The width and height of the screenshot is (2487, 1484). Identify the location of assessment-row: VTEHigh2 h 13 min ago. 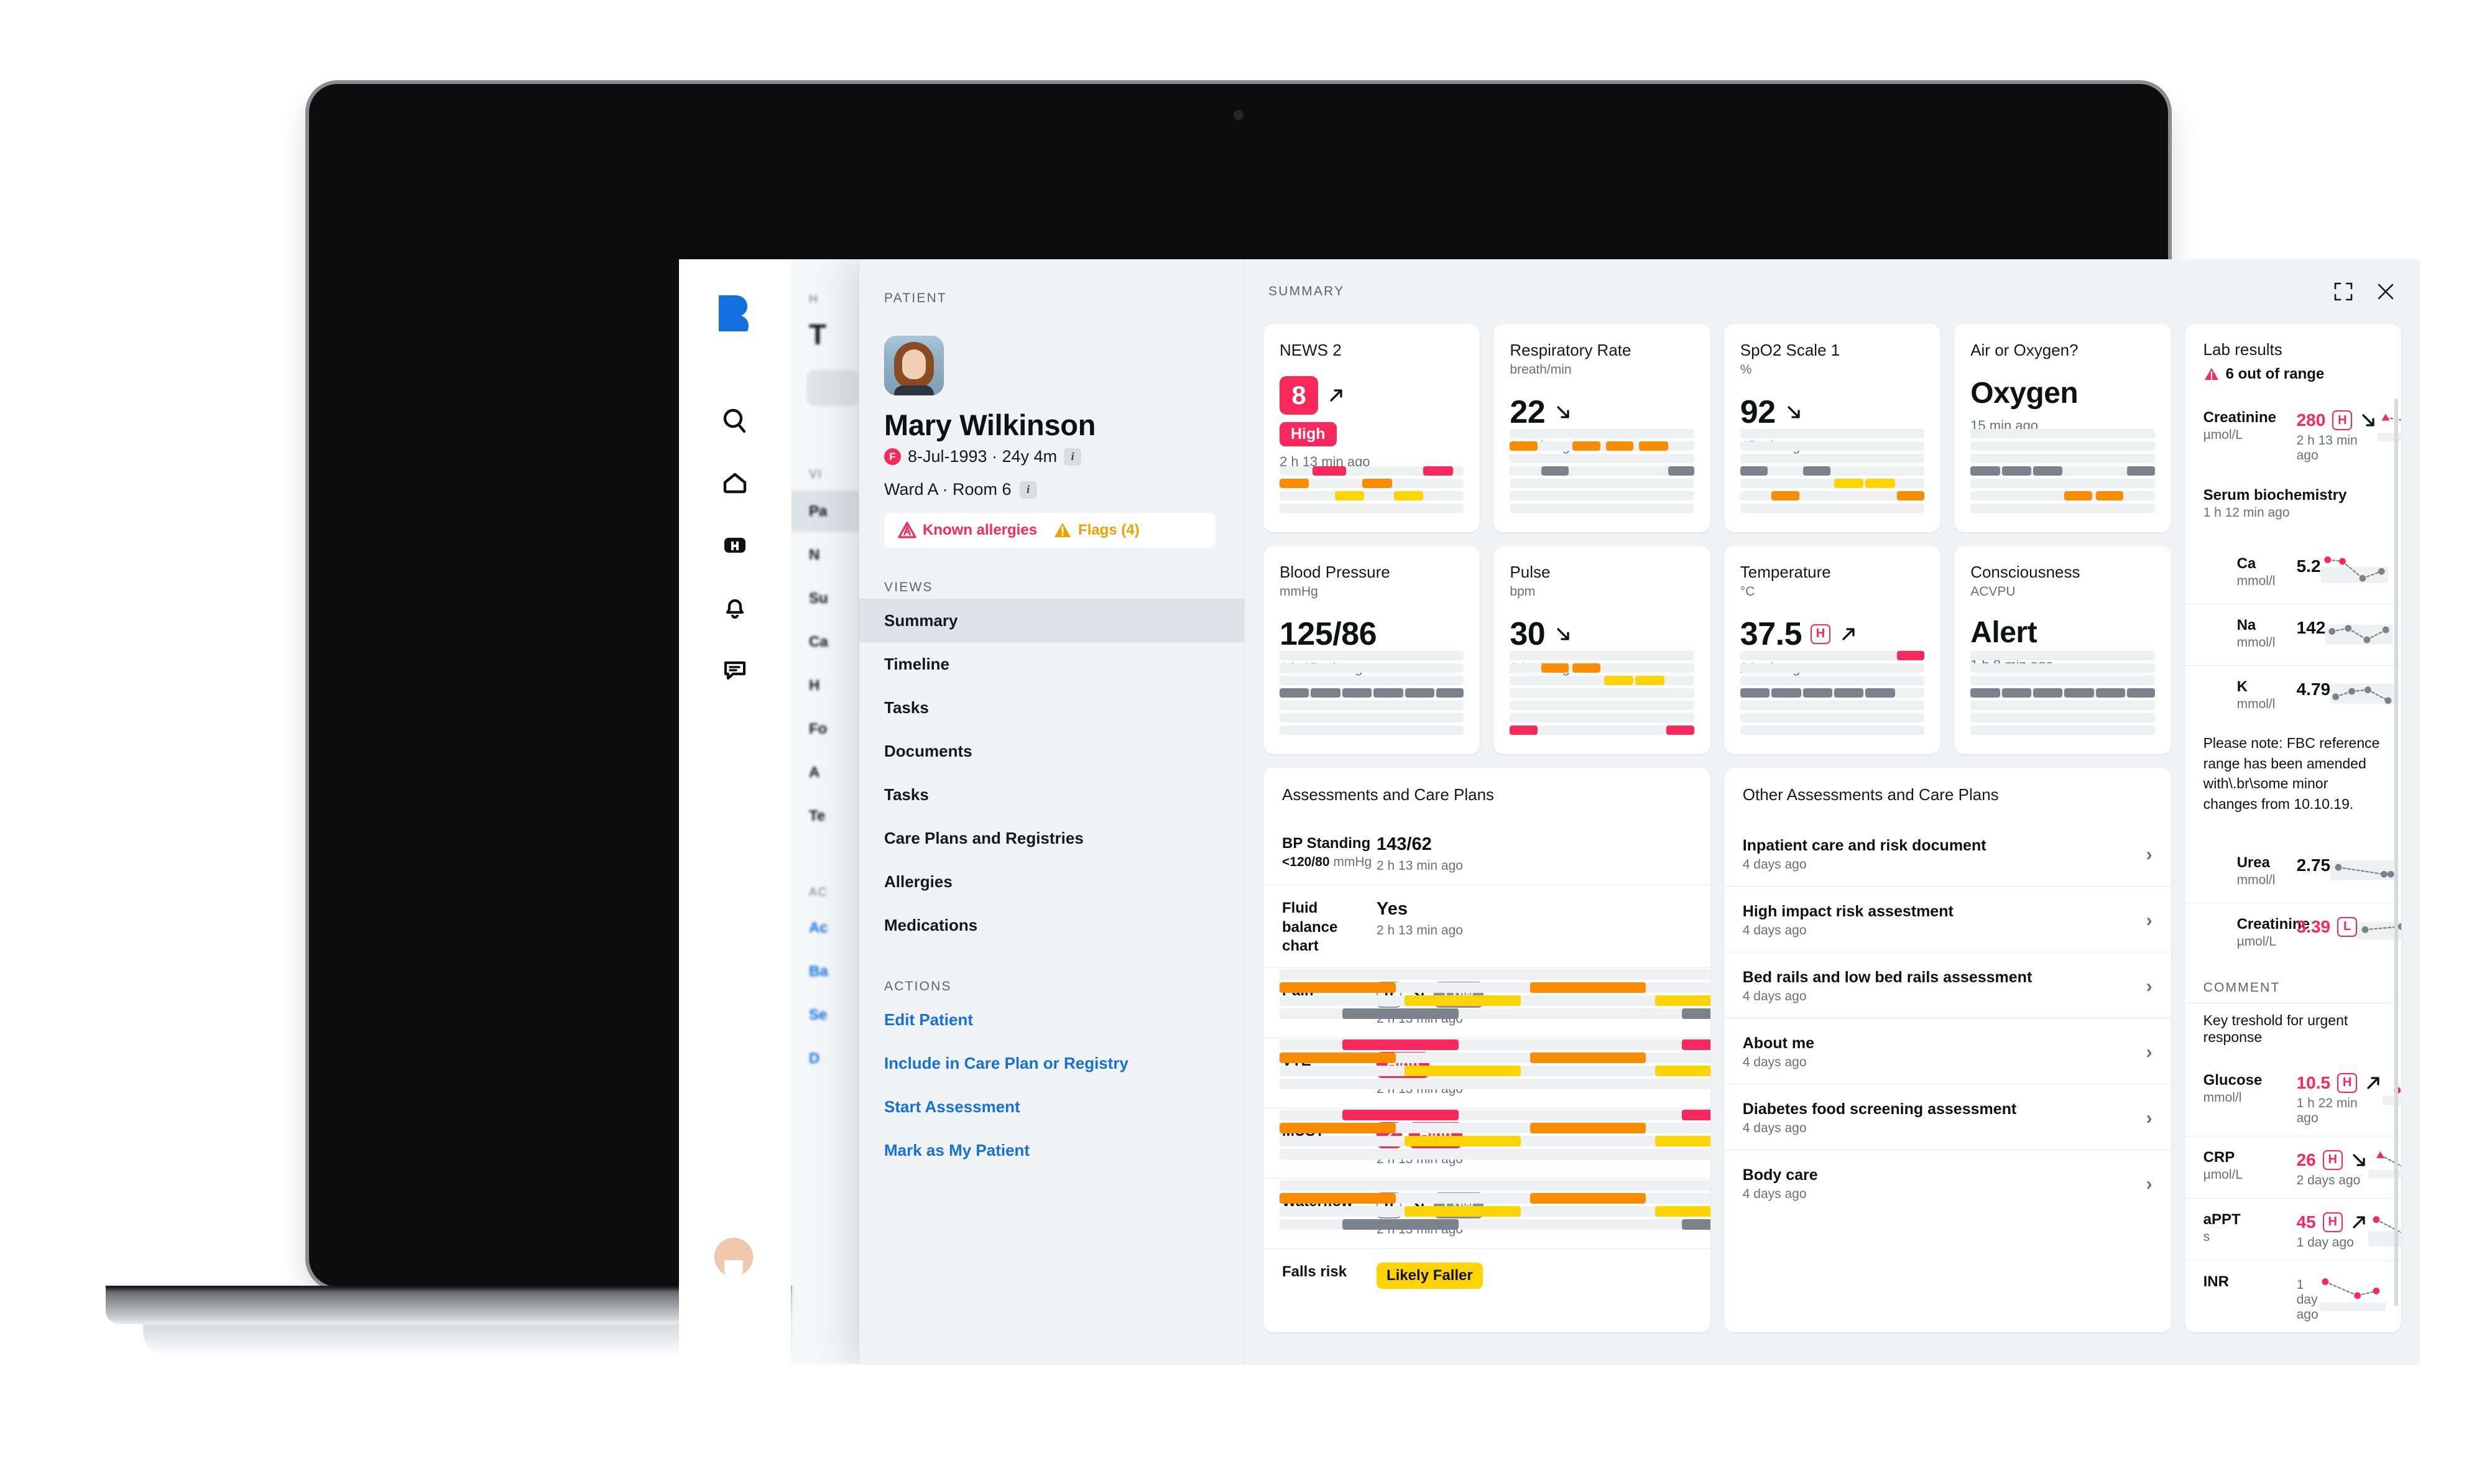
(1487, 1073).